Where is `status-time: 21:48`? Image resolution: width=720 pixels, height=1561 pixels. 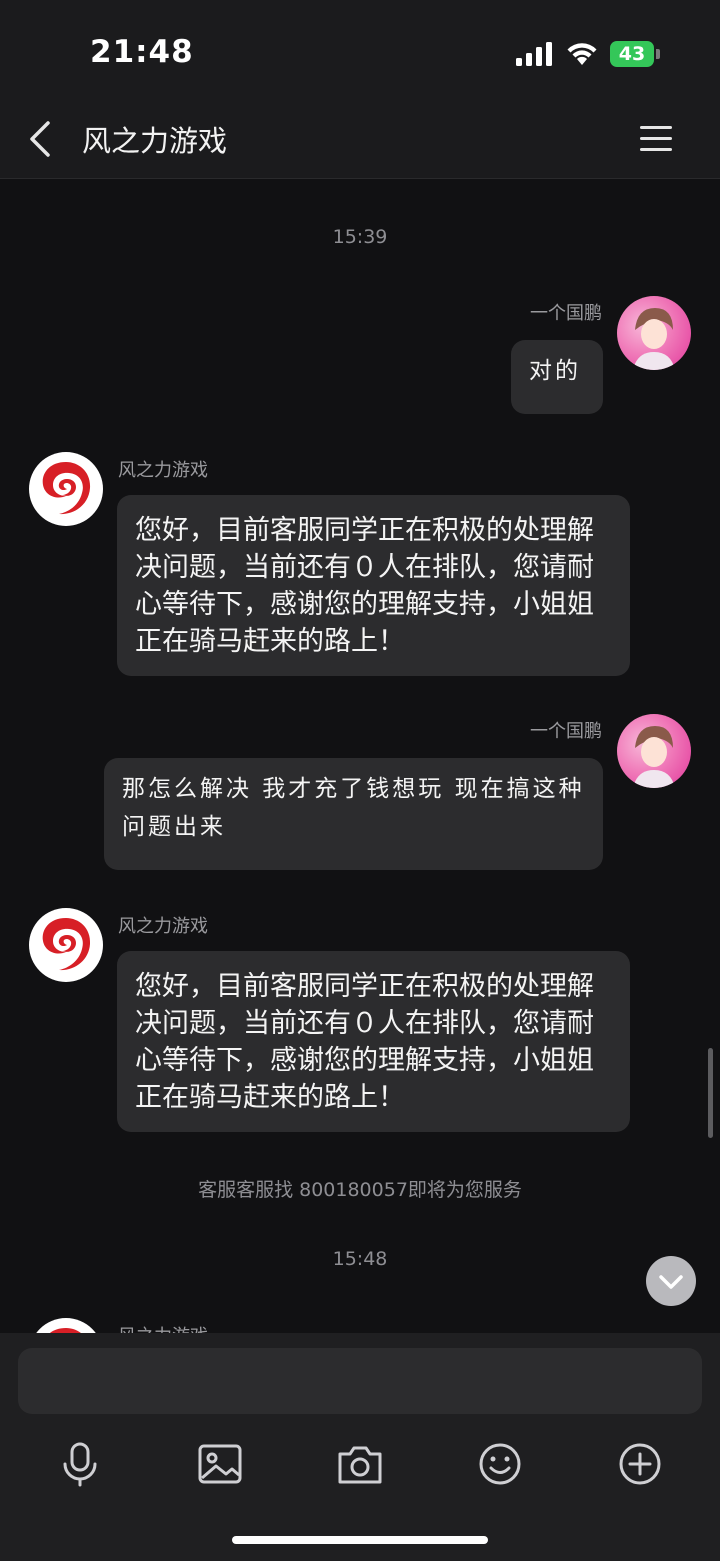 status-time: 21:48 is located at coordinates (142, 52).